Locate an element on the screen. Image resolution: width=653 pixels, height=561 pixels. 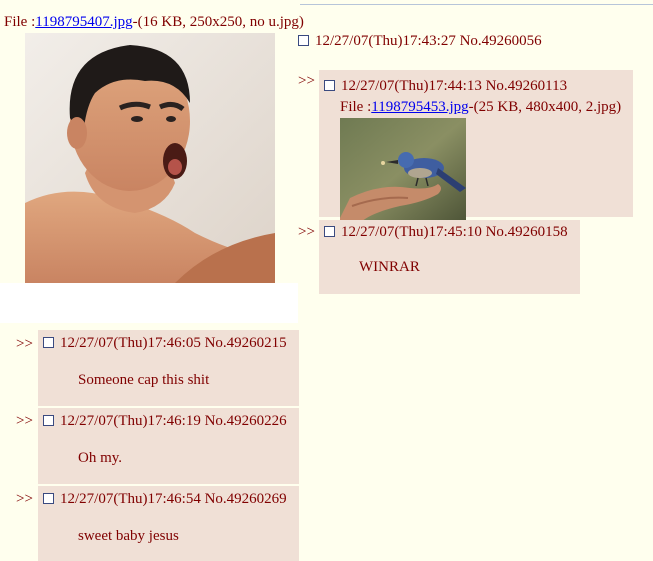
reply-body: sweet baby jesus is located at coordinates (128, 536).